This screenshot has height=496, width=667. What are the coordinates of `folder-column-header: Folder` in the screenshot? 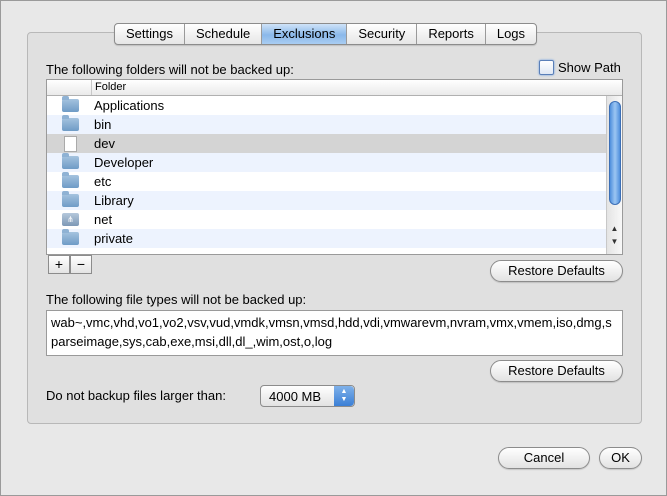 It's located at (109, 87).